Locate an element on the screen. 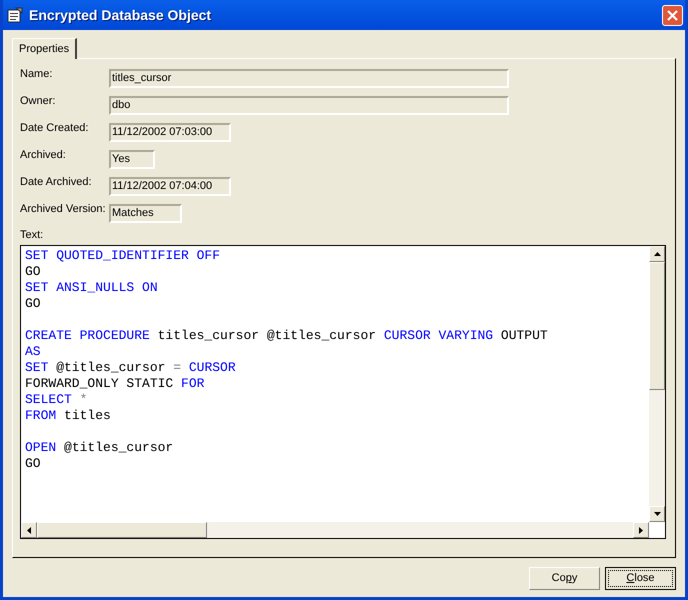  sql-keyword: CURSOR VARYING is located at coordinates (439, 336).